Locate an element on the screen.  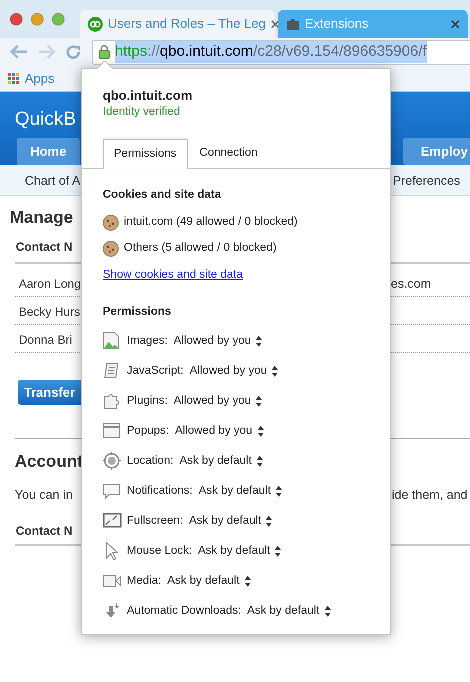
permission-label: JavaScript: is located at coordinates (155, 371).